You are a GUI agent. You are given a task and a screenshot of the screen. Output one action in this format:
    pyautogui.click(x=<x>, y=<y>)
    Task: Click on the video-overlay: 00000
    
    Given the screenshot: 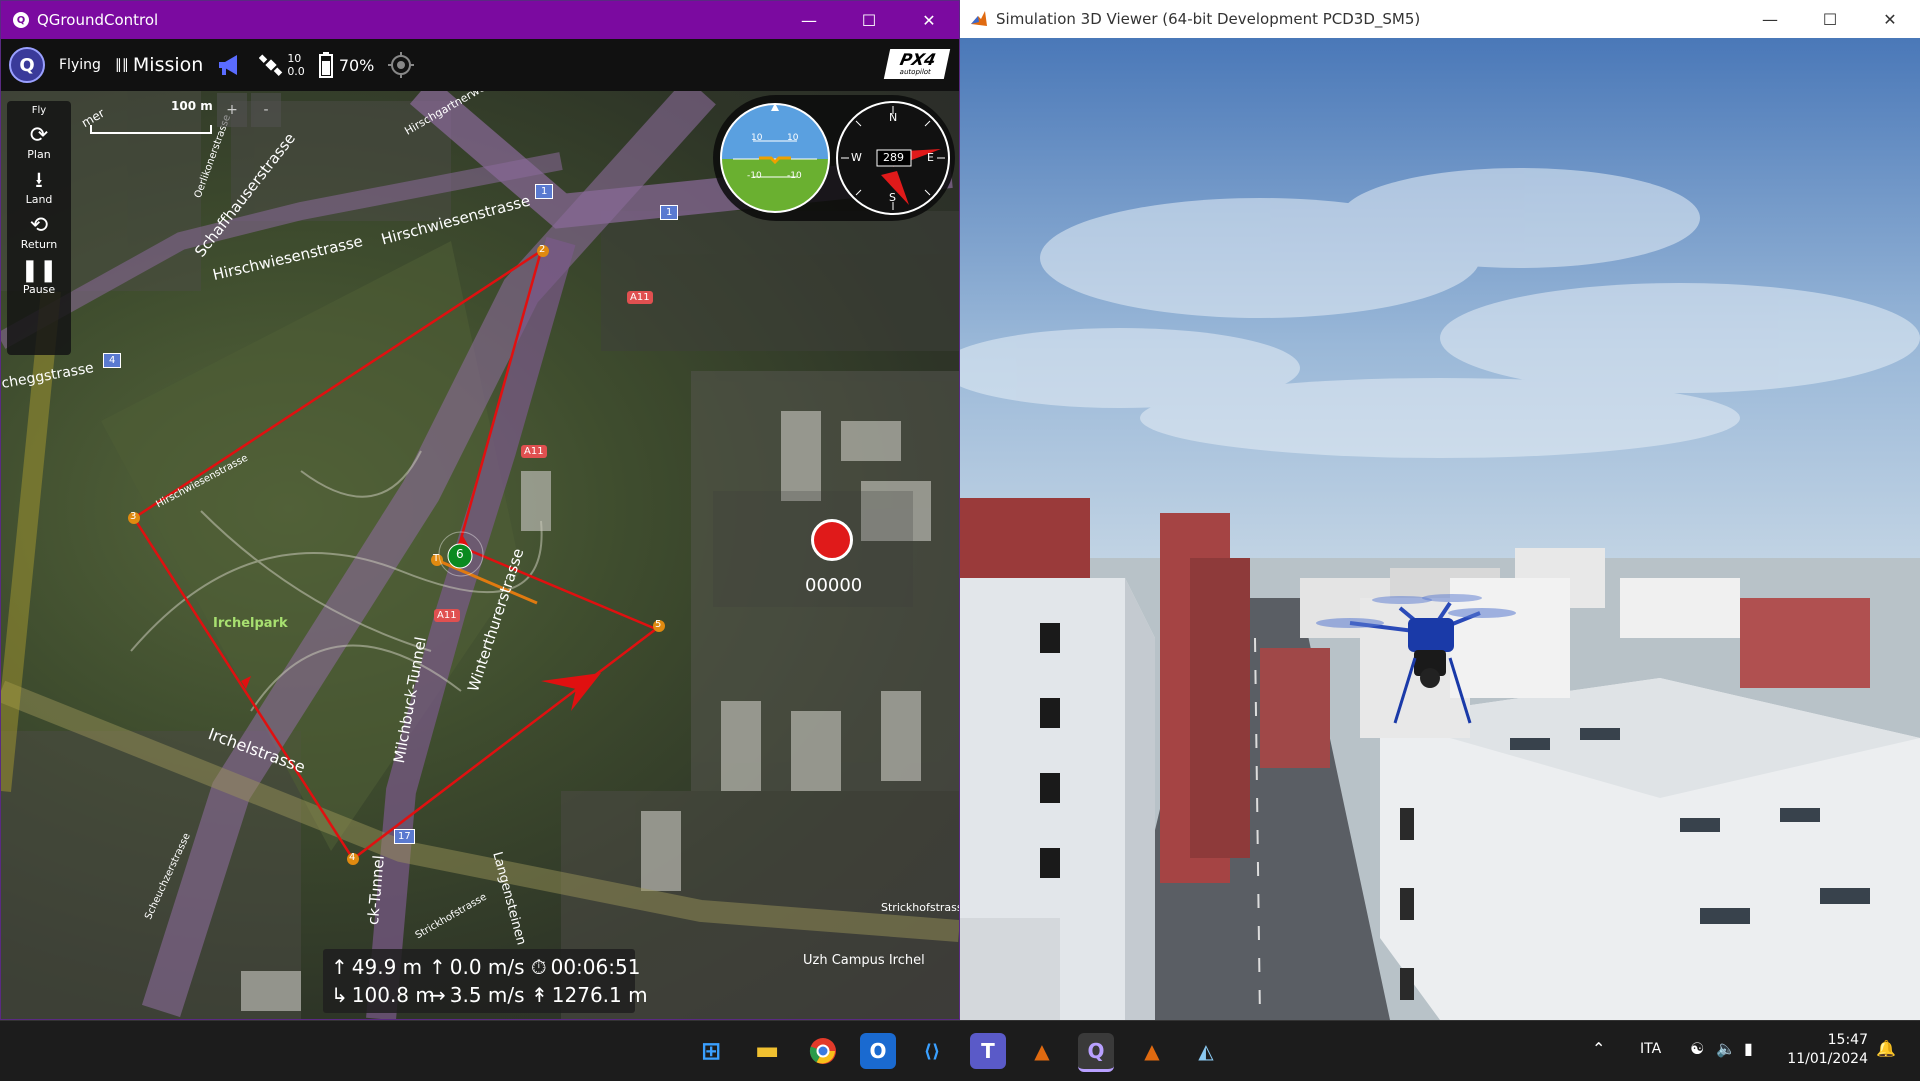 What is the action you would take?
    pyautogui.click(x=813, y=549)
    